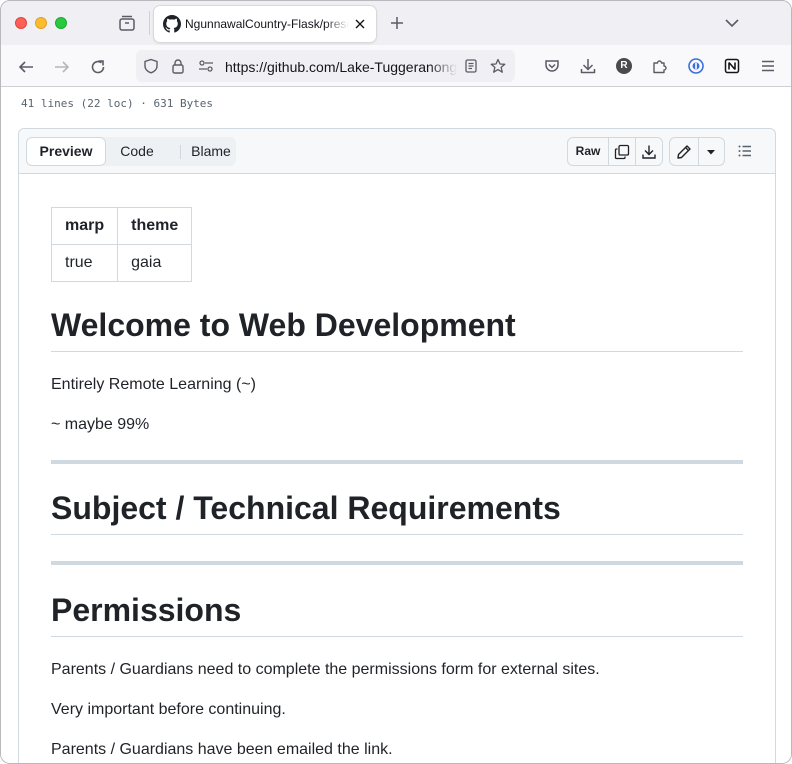  What do you see at coordinates (206, 66) in the screenshot?
I see `site-permissions-icon` at bounding box center [206, 66].